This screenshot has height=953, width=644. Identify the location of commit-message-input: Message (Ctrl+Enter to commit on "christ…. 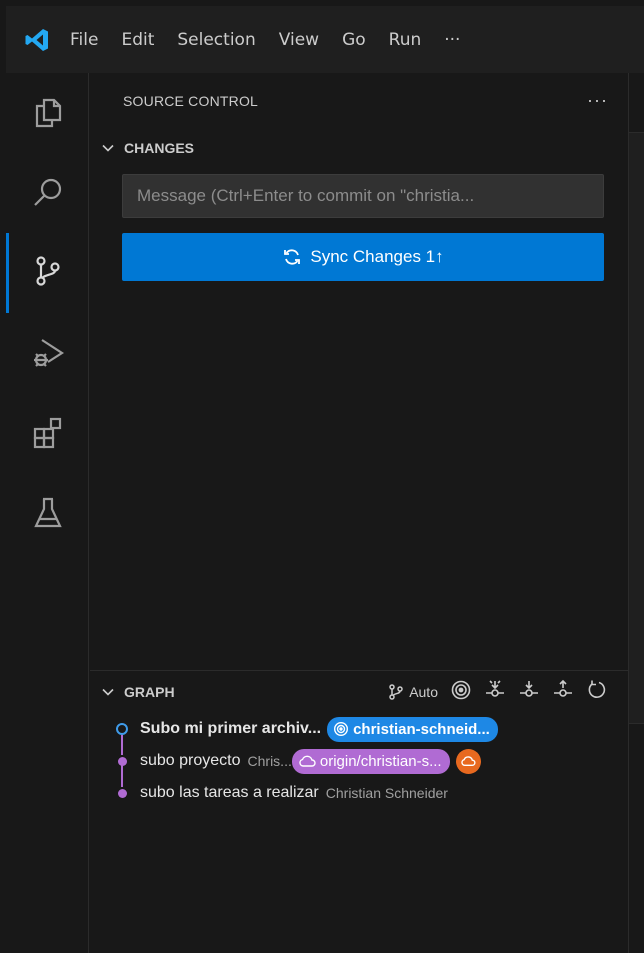
(363, 196).